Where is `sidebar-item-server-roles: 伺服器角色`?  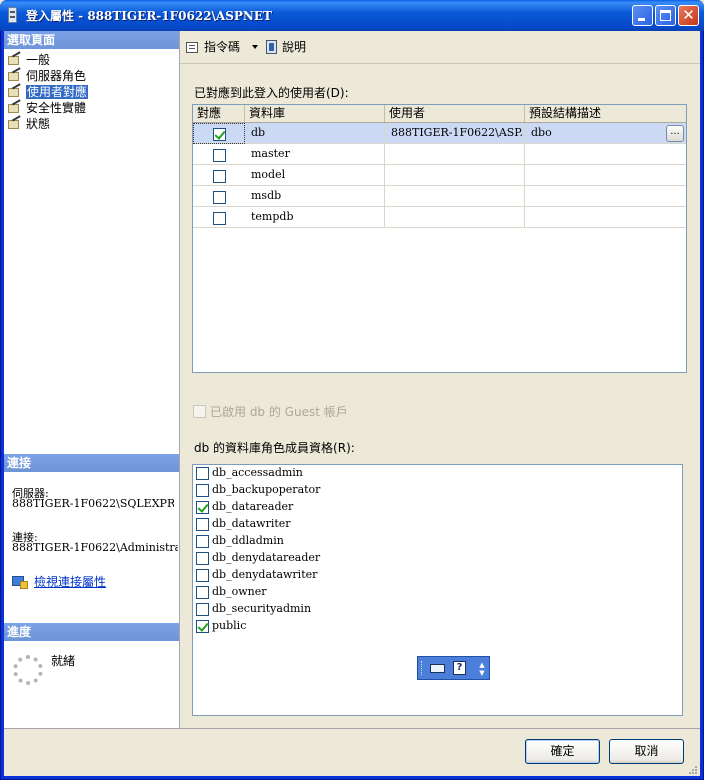
sidebar-item-server-roles: 伺服器角色 is located at coordinates (47, 76).